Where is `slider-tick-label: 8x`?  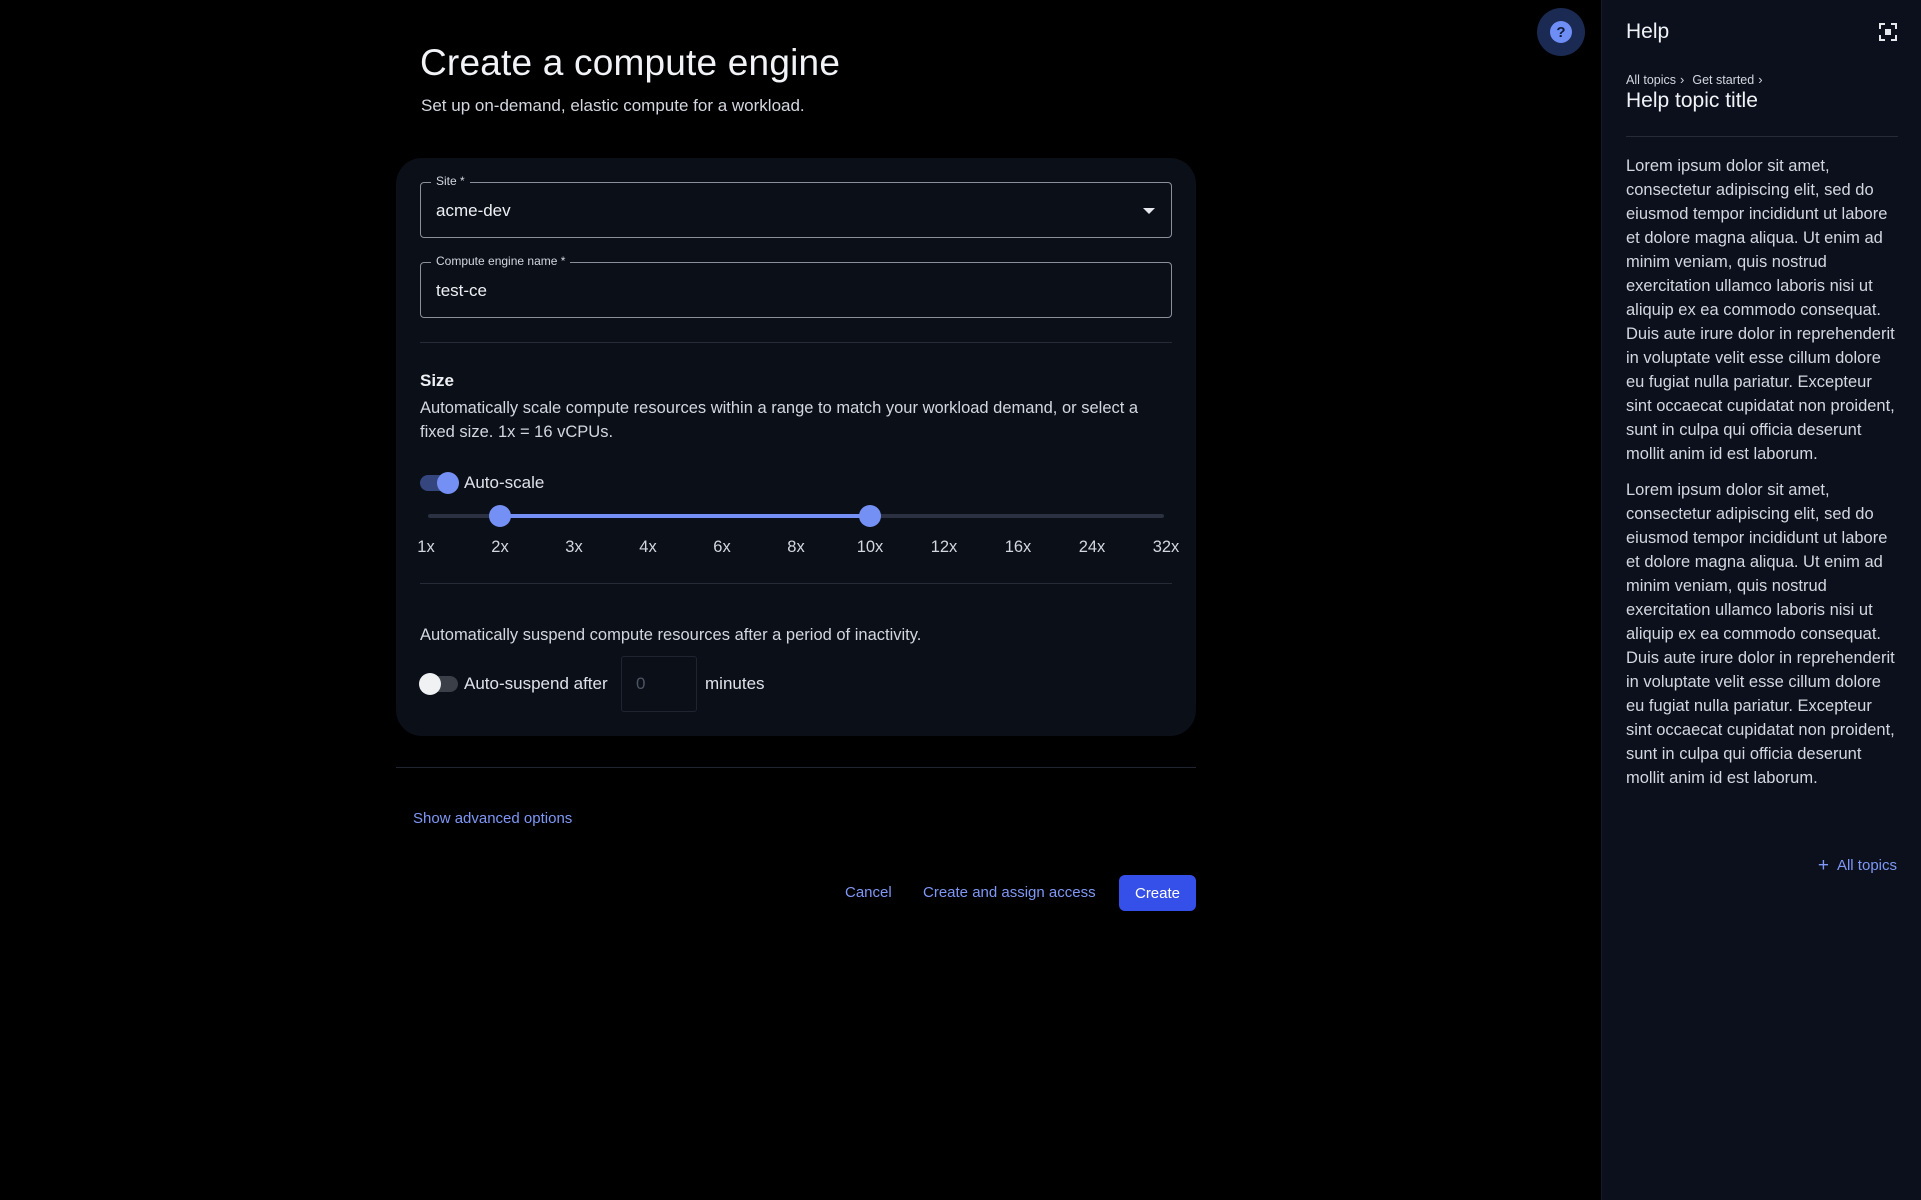
slider-tick-label: 8x is located at coordinates (796, 547).